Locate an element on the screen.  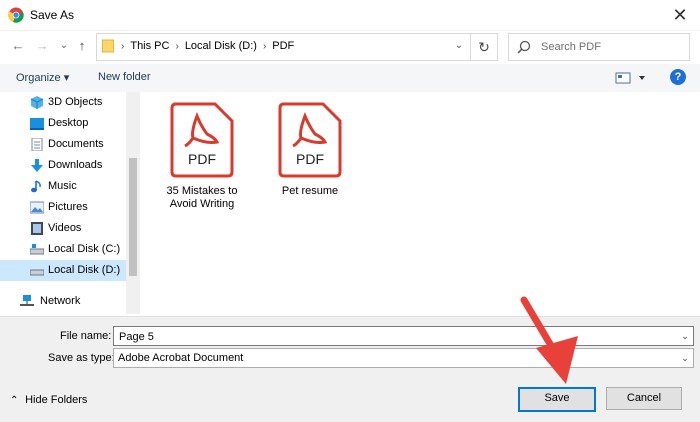
breadcrumb-local-disk-d: Local Disk (D:) is located at coordinates (221, 46).